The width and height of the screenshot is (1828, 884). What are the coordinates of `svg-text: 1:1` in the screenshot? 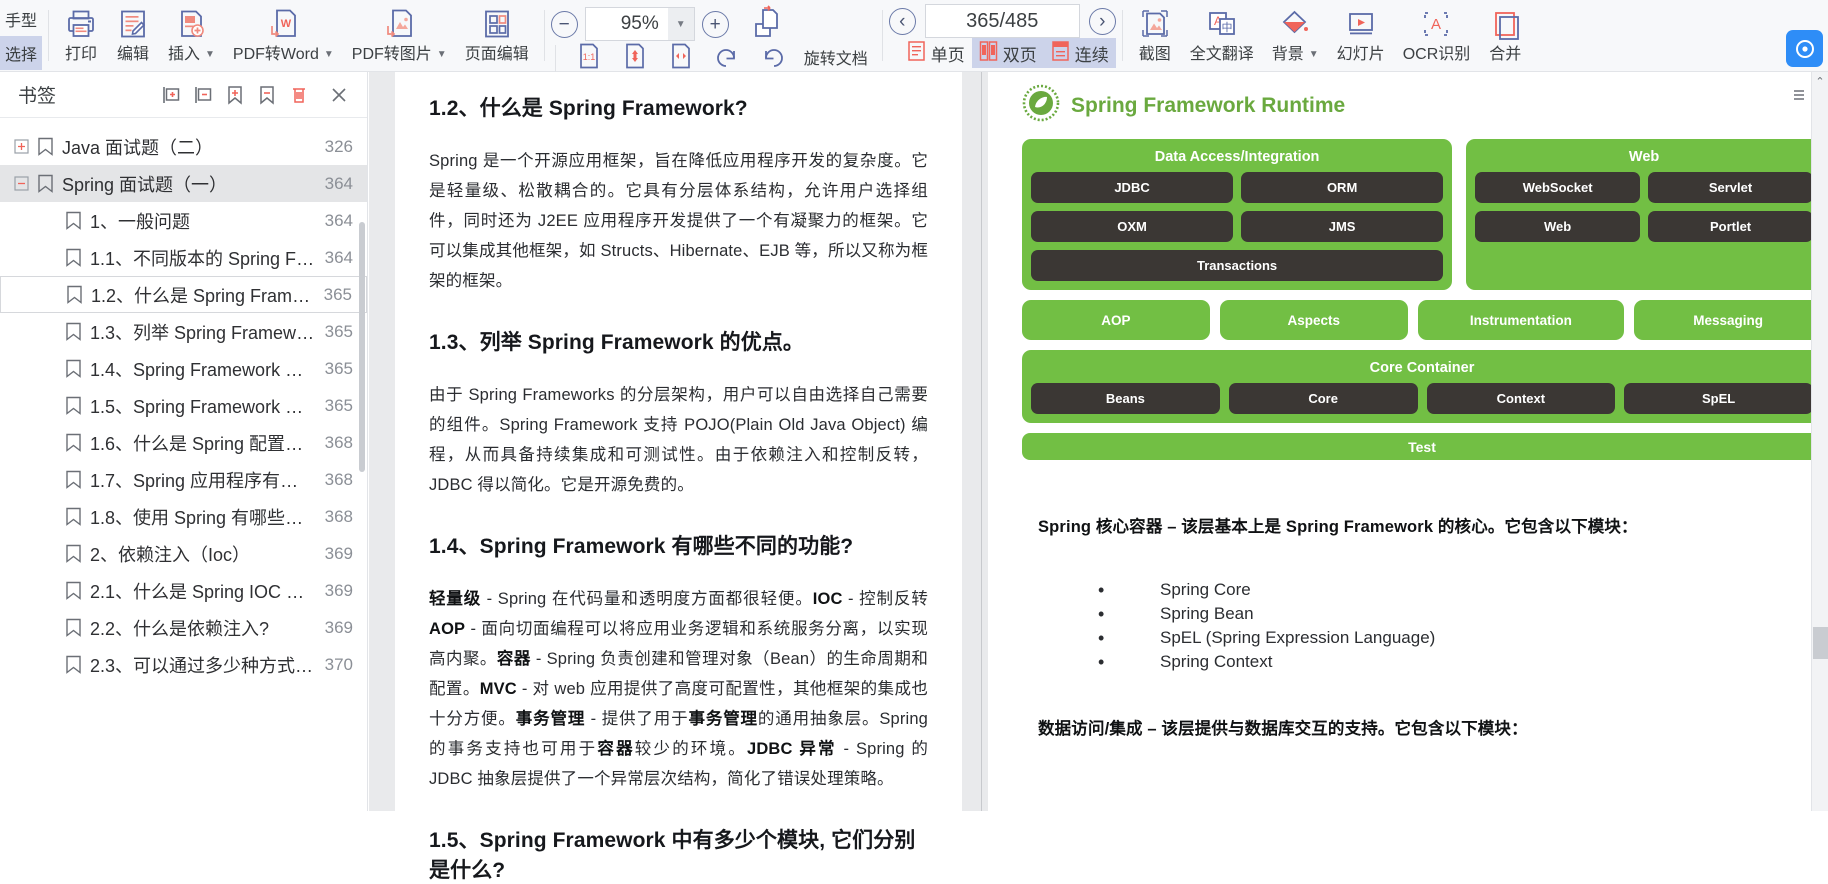 It's located at (588, 57).